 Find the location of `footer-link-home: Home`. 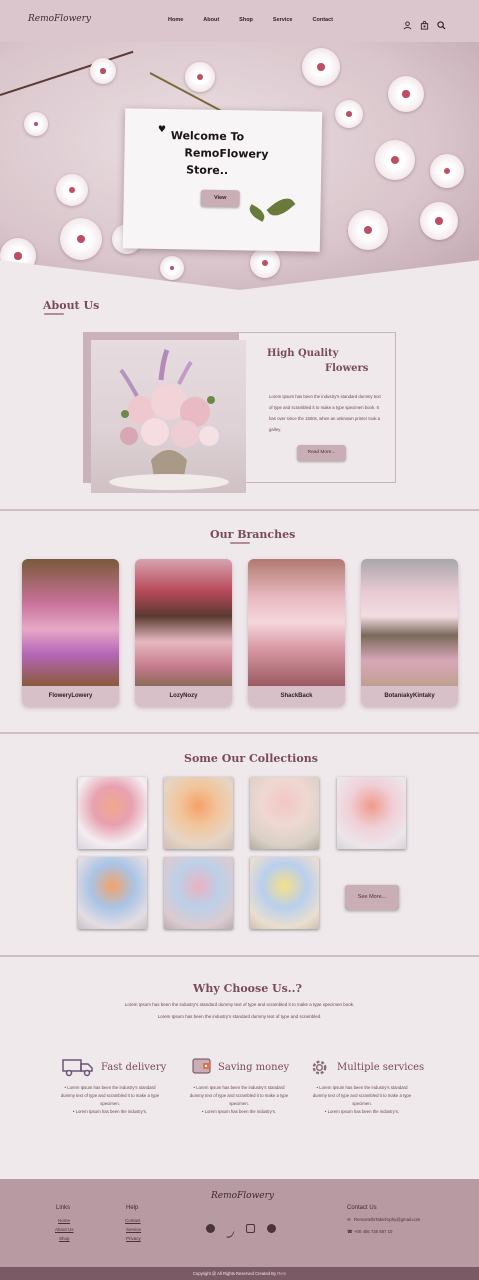

footer-link-home: Home is located at coordinates (64, 1220).